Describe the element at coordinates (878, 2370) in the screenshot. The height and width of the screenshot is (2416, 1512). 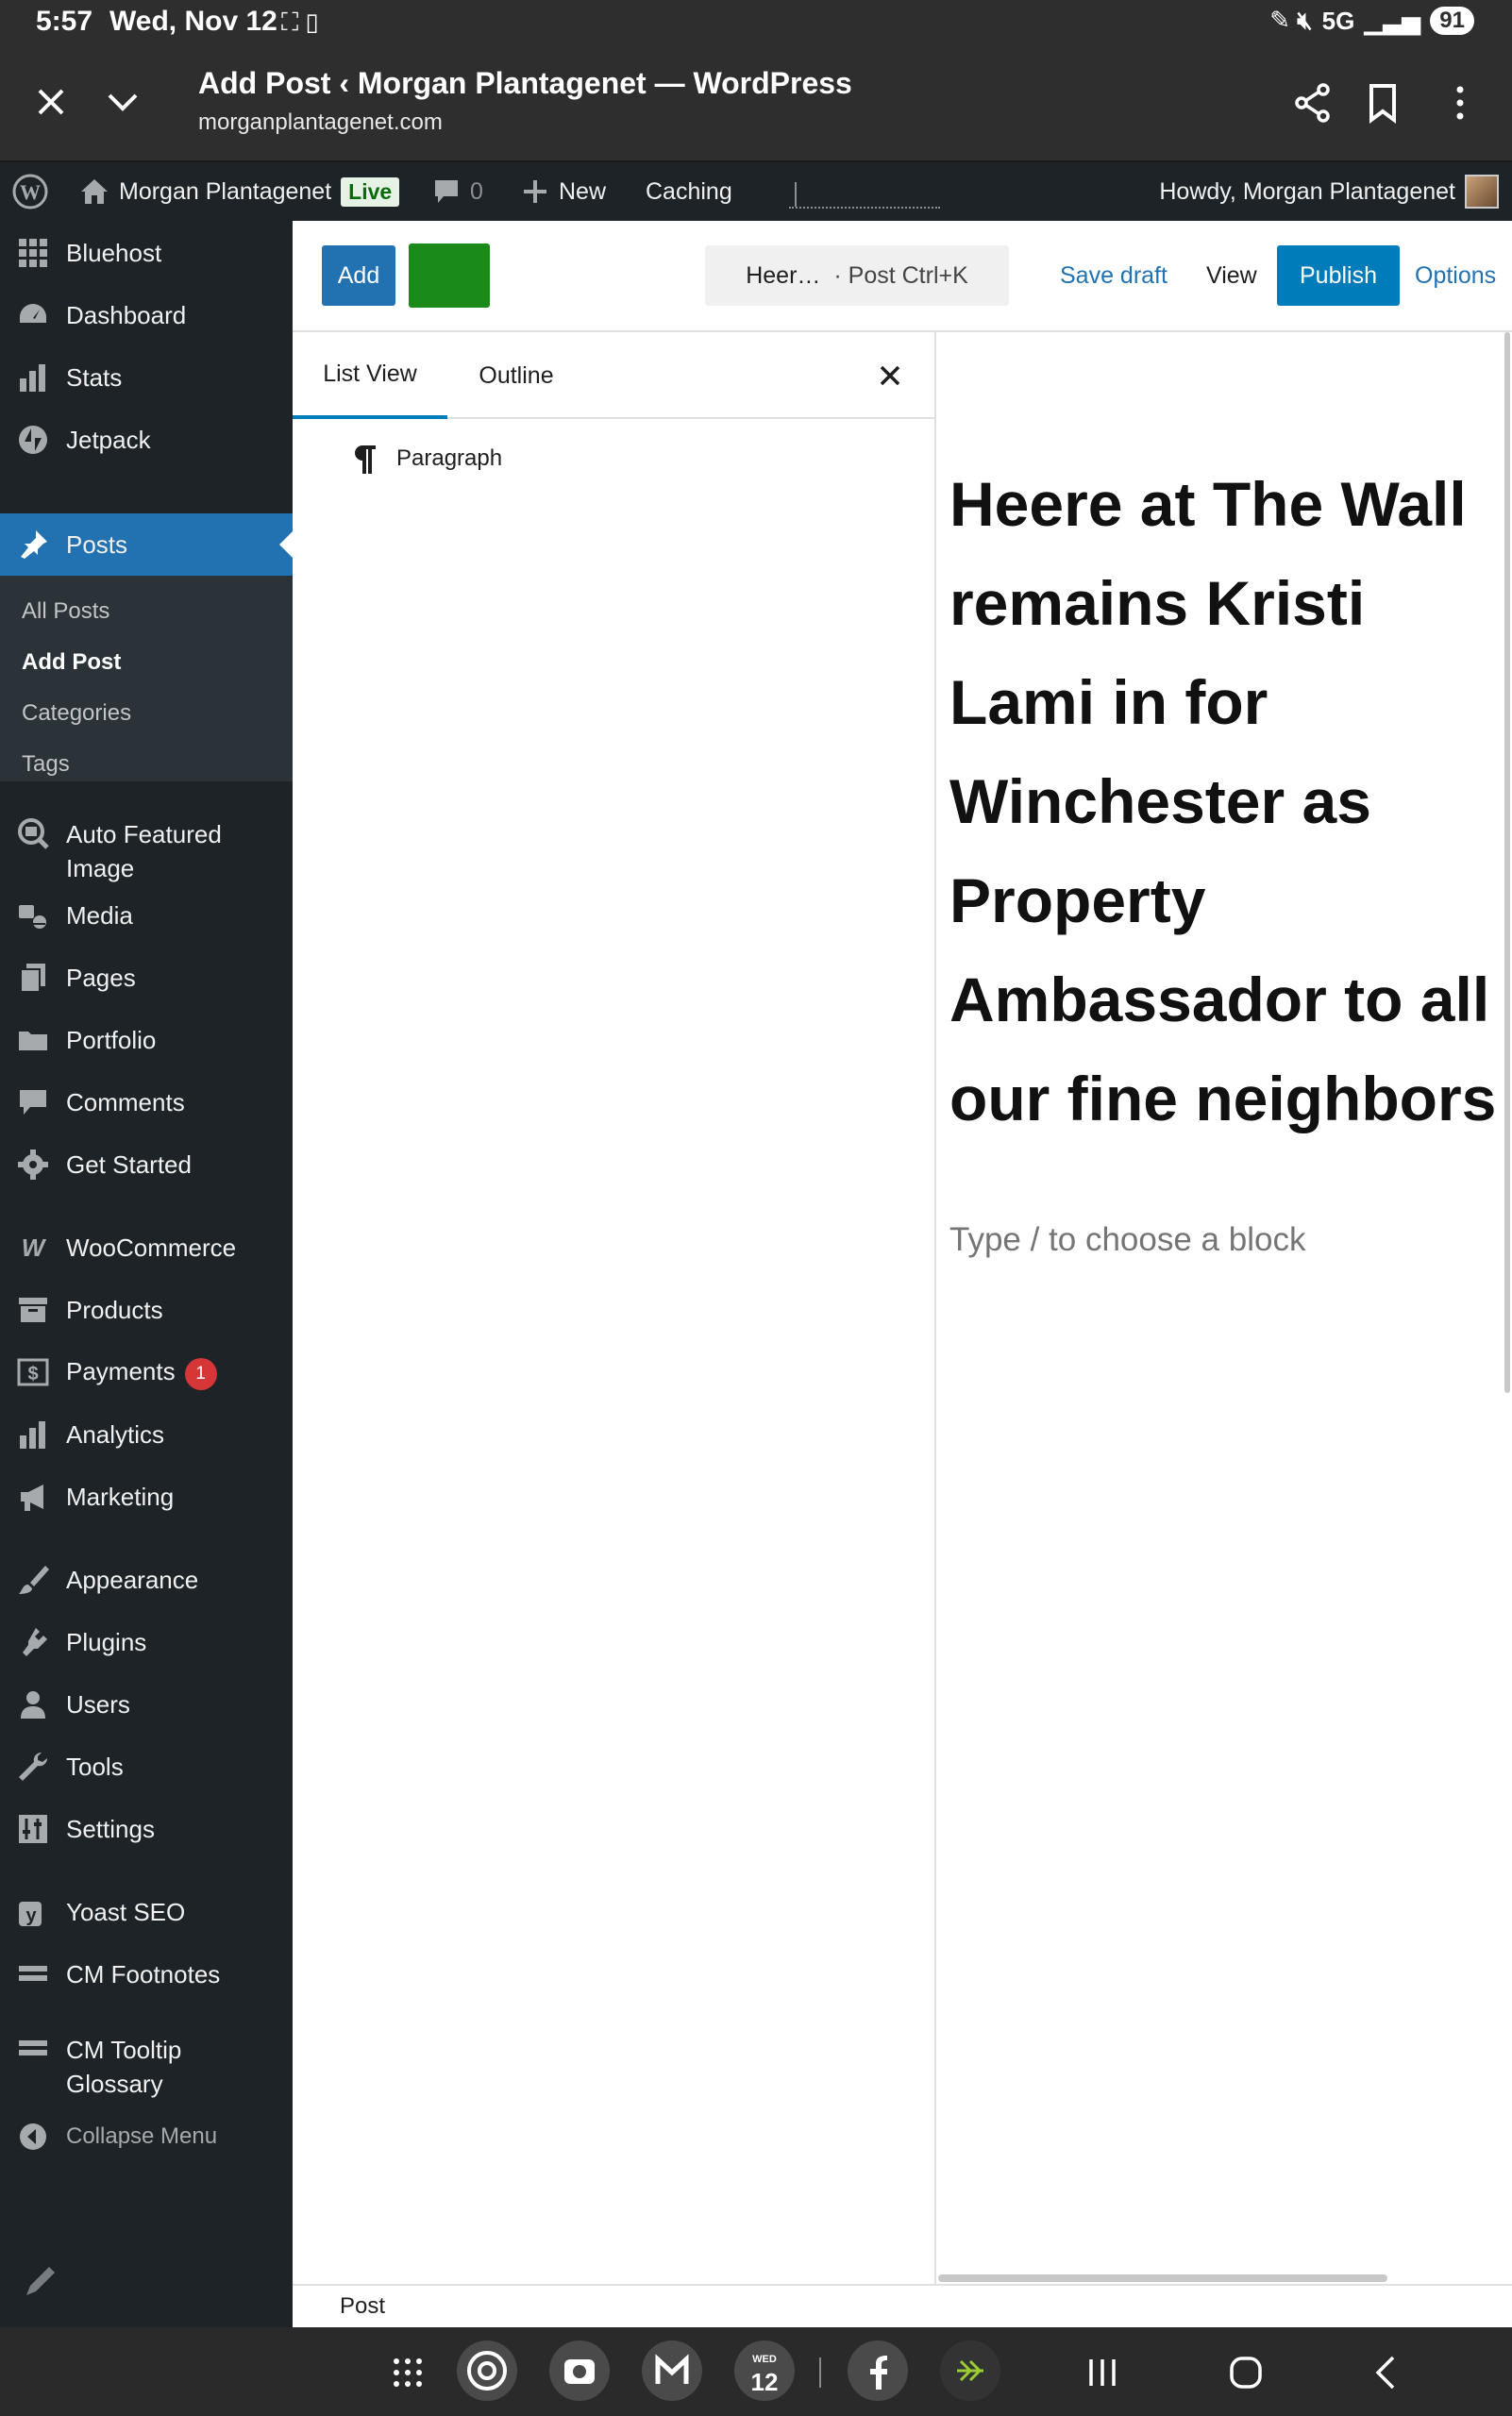
I see `facebook-icon` at that location.